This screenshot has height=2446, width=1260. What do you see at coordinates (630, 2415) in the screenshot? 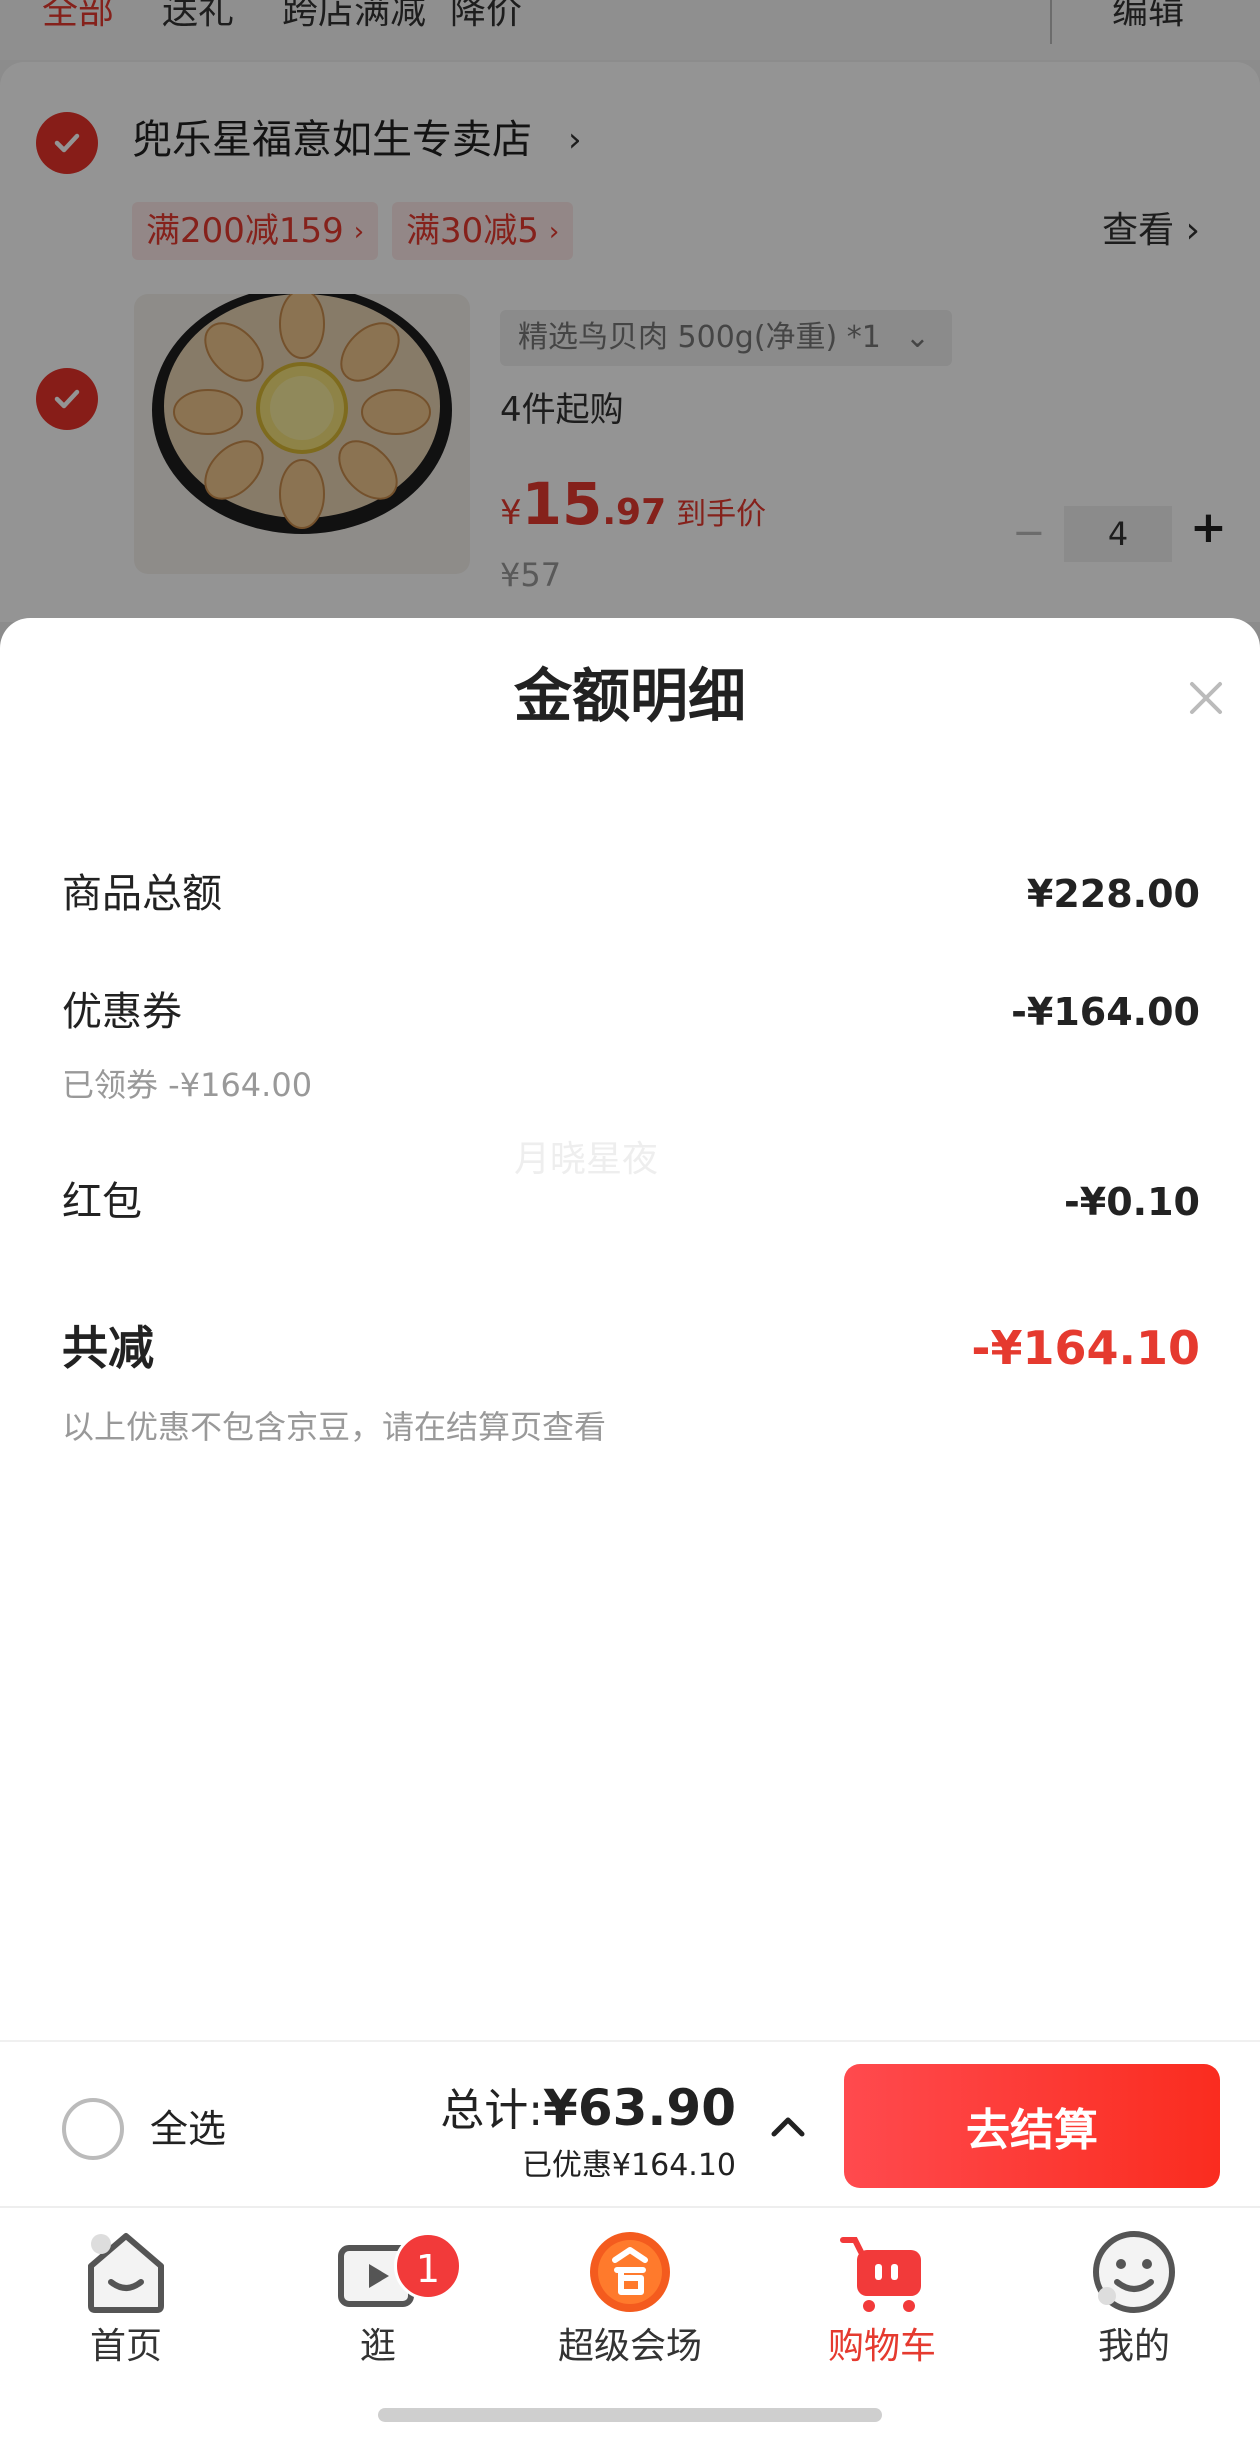
I see `home-indicator` at bounding box center [630, 2415].